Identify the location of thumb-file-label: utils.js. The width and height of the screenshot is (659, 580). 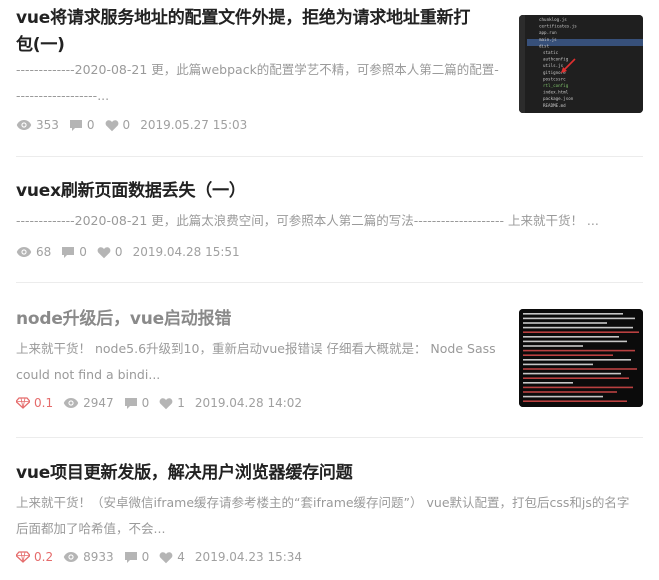
(553, 65).